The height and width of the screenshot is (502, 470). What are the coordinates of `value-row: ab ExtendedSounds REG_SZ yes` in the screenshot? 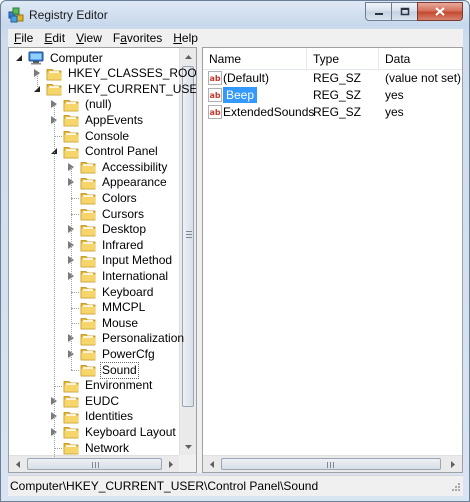 It's located at (332, 112).